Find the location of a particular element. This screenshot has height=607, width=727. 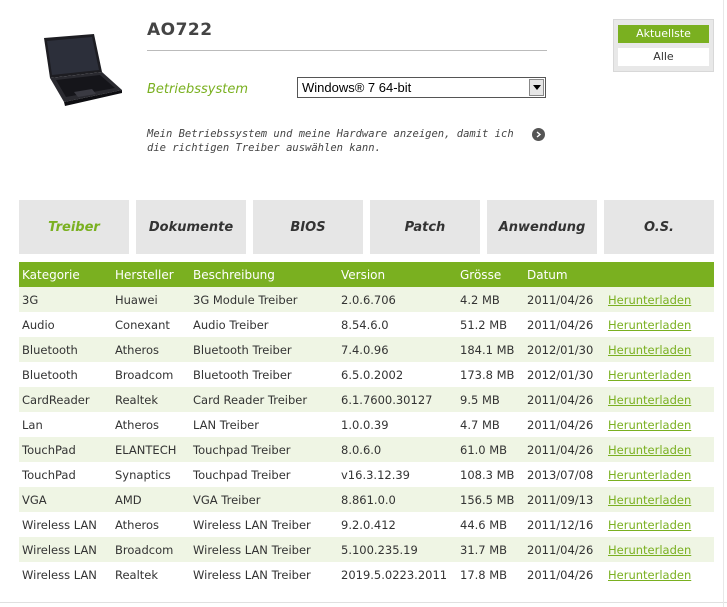

arrow-right-icon is located at coordinates (538, 134).